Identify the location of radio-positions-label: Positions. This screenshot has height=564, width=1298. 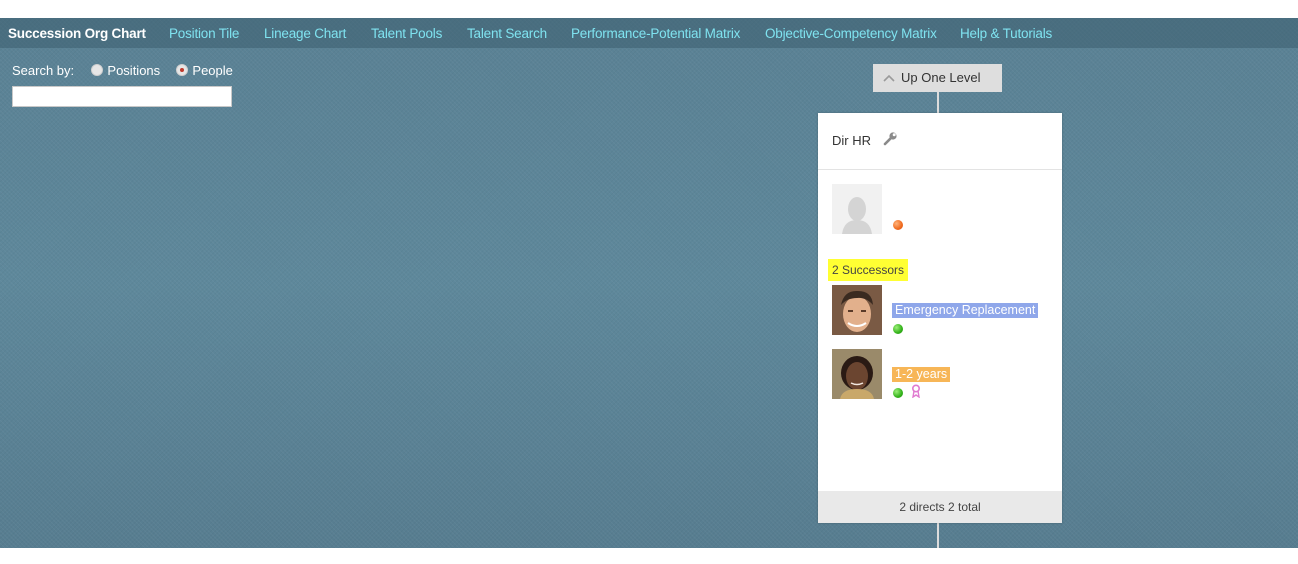
(133, 70).